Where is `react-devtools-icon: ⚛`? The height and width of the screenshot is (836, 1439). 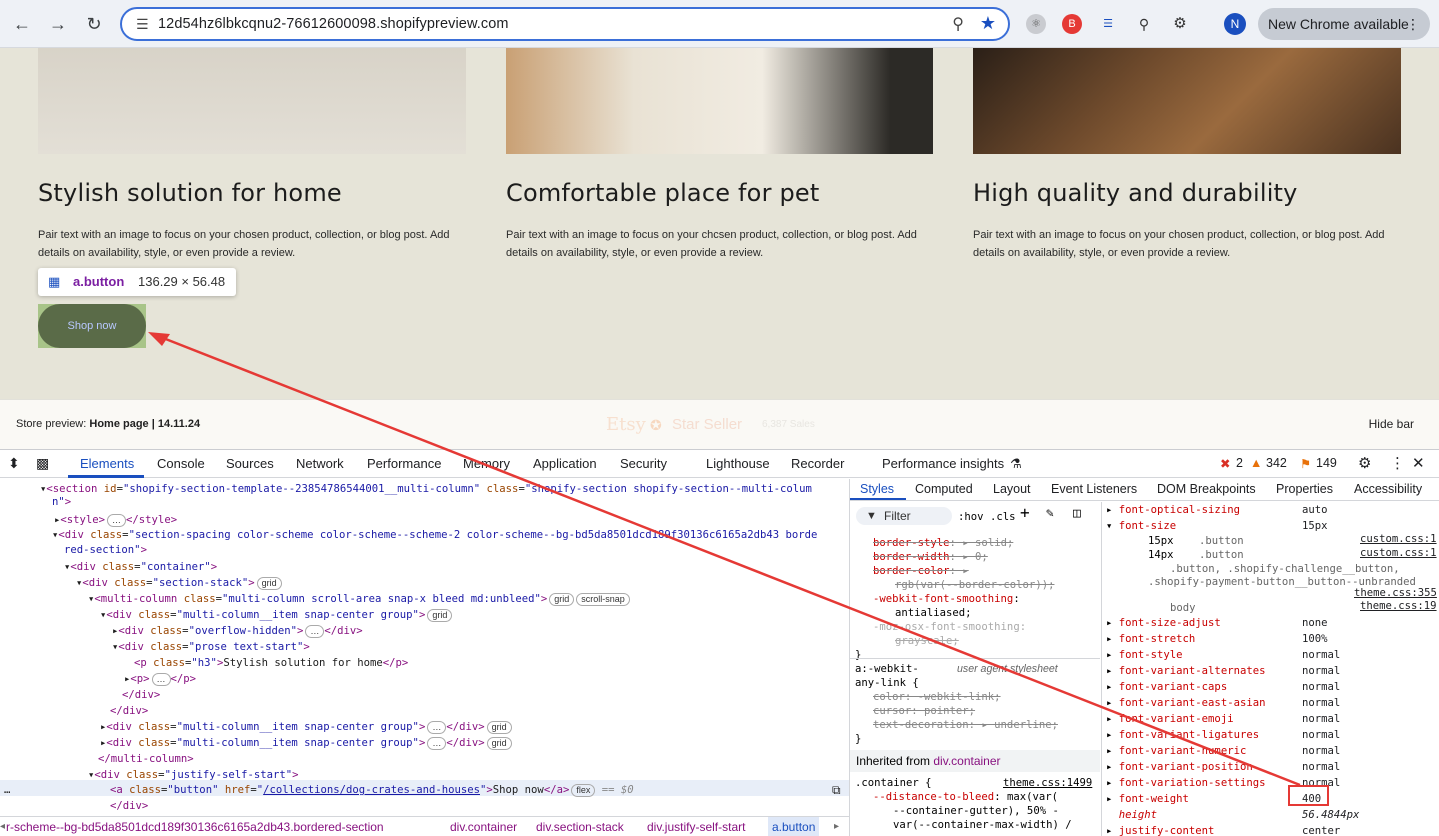
react-devtools-icon: ⚛ is located at coordinates (1036, 24).